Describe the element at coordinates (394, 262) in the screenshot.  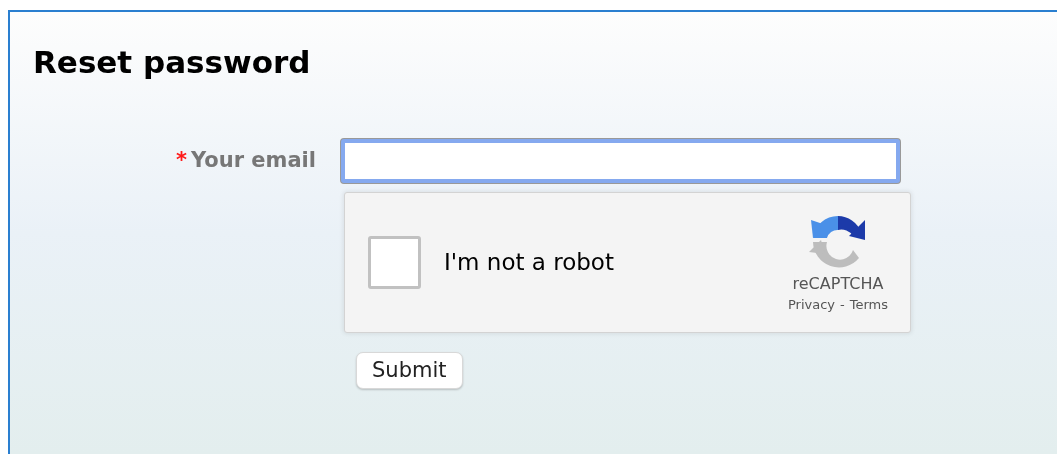
I see `captcha-checkbox` at that location.